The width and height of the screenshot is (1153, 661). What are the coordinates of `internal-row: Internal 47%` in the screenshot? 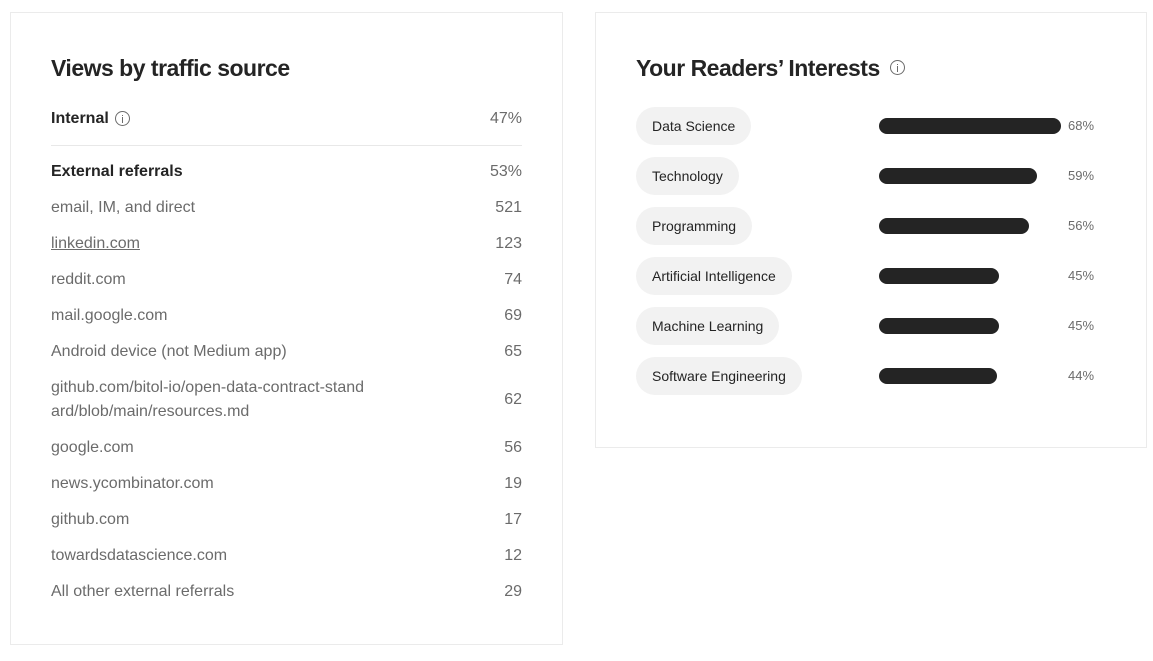 It's located at (286, 119).